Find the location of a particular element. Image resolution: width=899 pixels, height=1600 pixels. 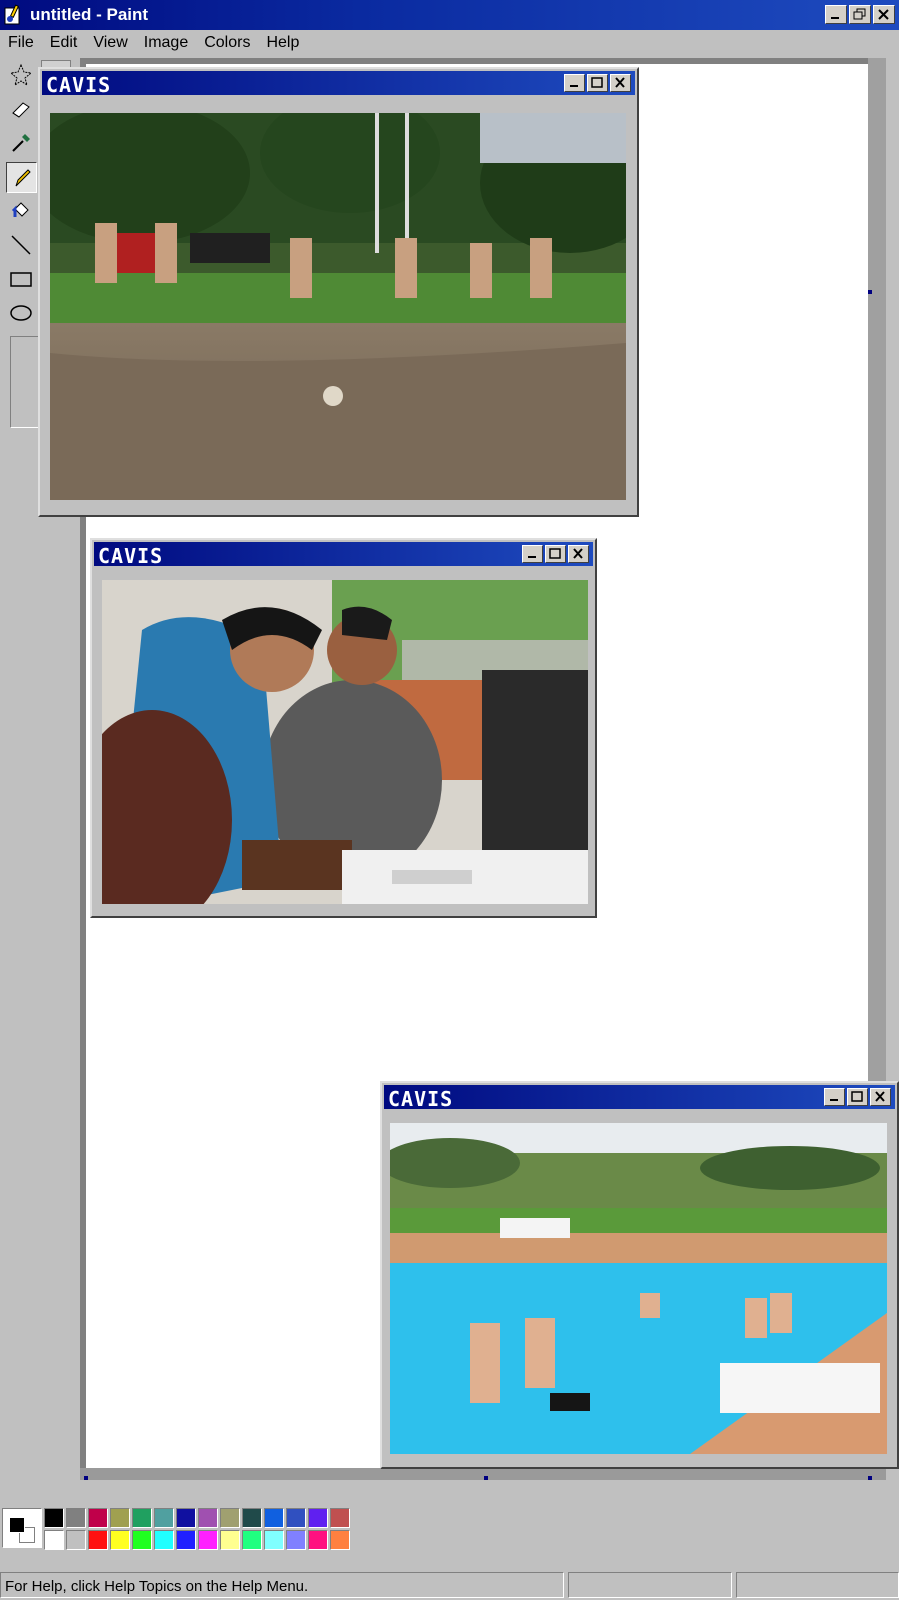

cavis-window-3-titlebar: CAVIS is located at coordinates (639, 1098).